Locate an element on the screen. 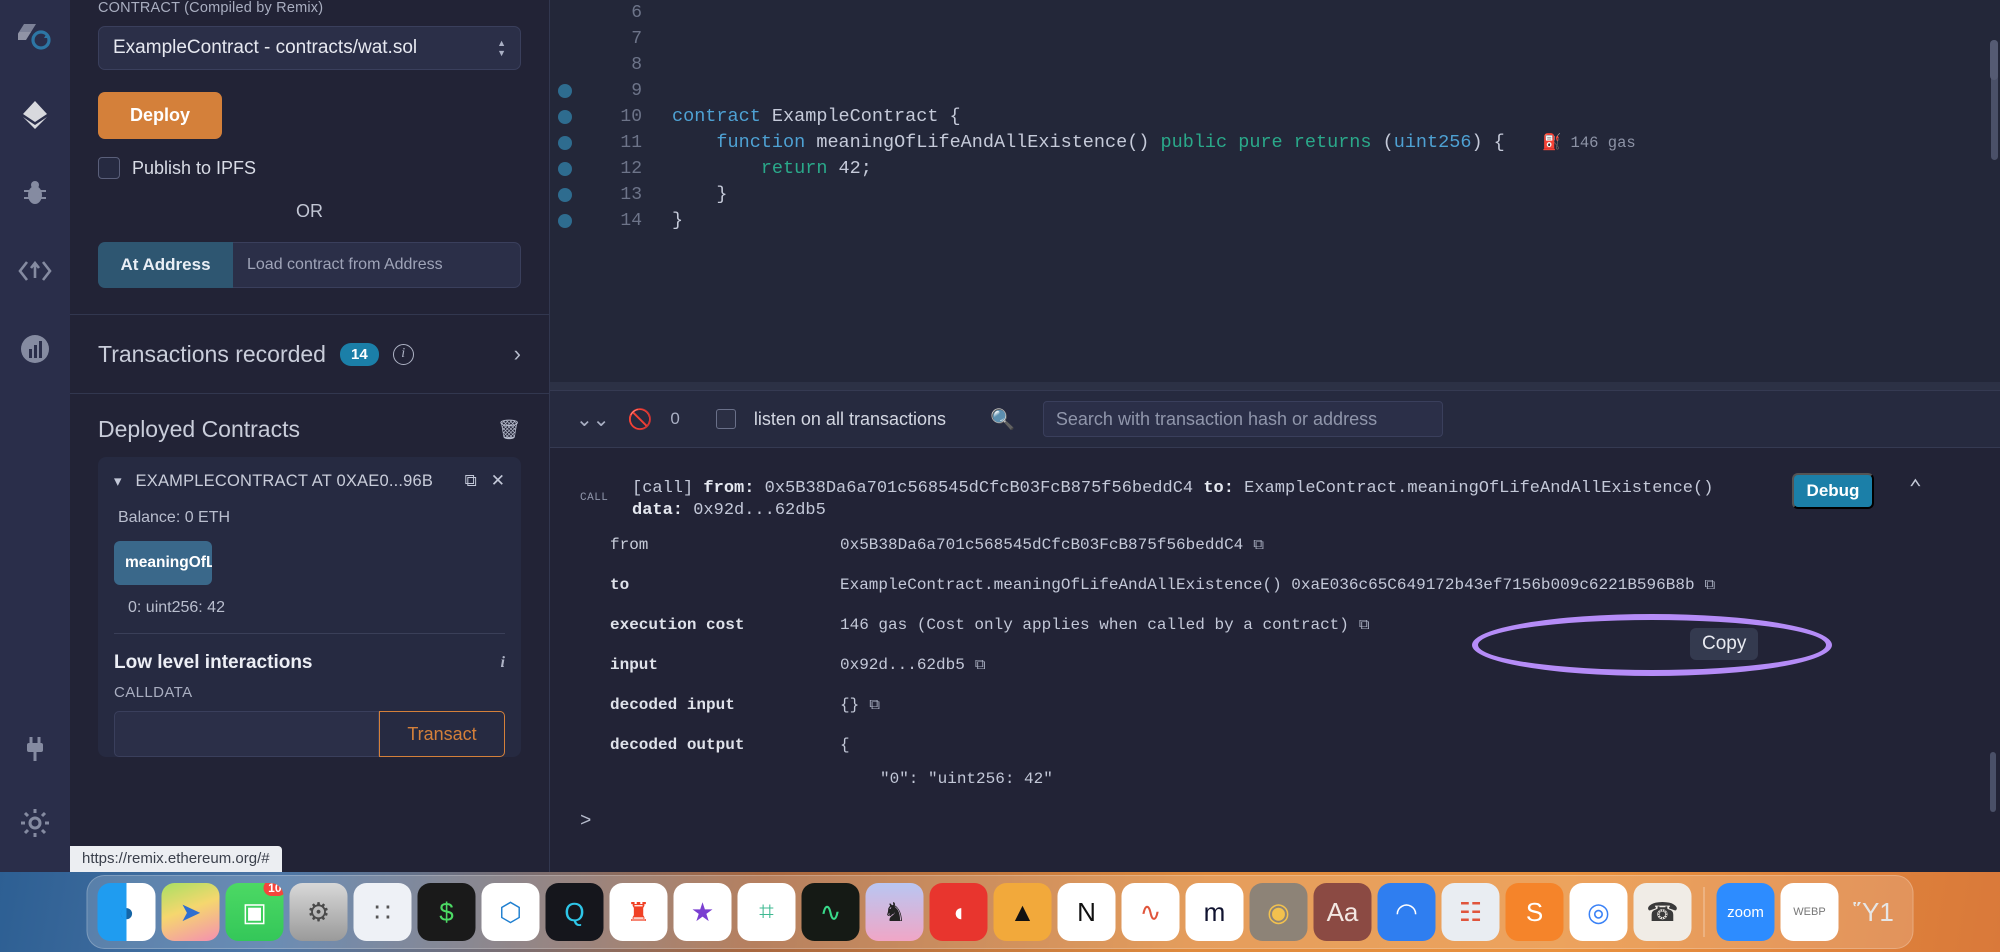  dock-item-launchpad: ∷ is located at coordinates (382, 912).